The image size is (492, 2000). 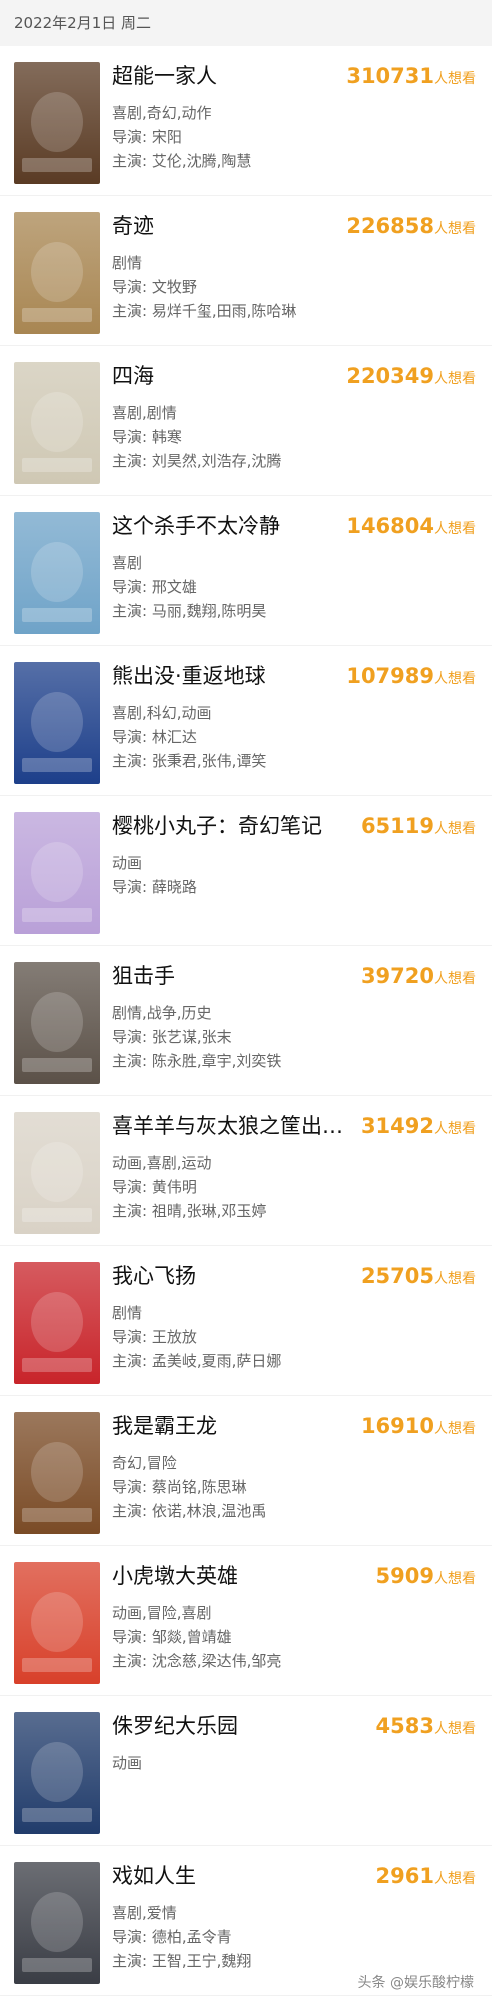 I want to click on want-count: 2961, so click(x=404, y=1876).